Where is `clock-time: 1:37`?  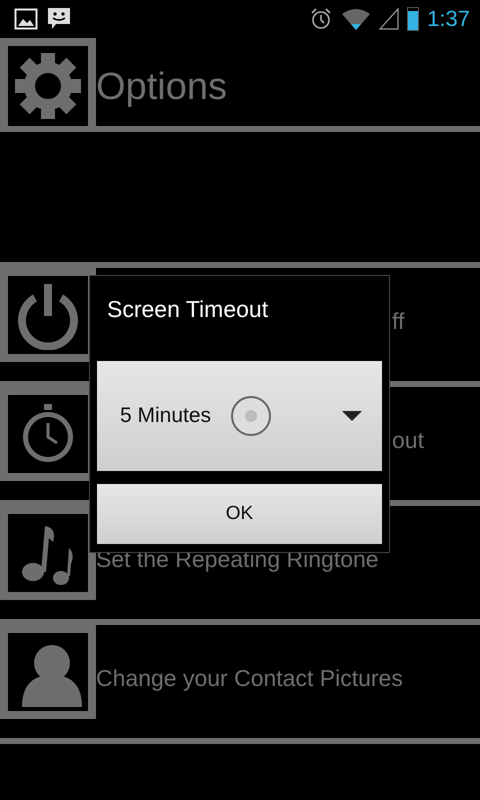 clock-time: 1:37 is located at coordinates (448, 19).